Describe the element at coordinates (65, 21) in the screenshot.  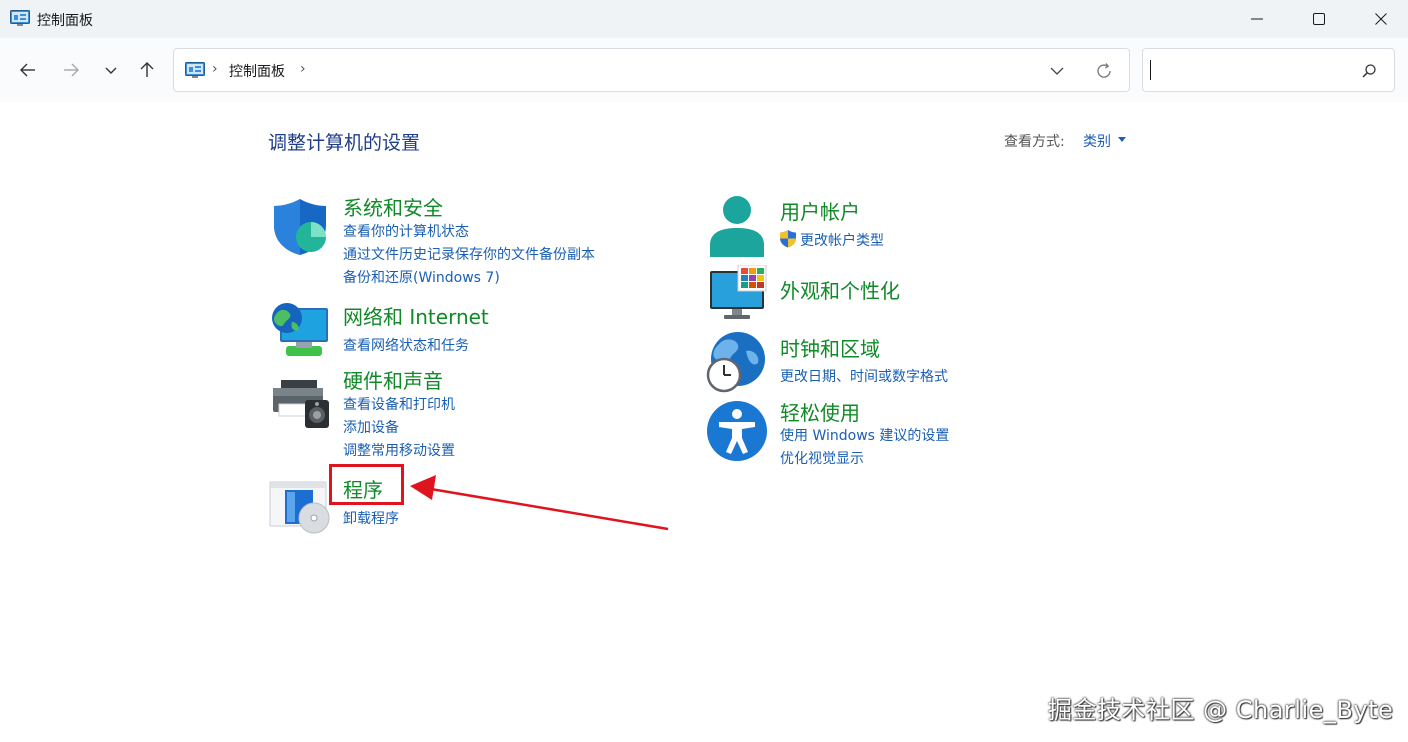
I see `window-title: 控制面板` at that location.